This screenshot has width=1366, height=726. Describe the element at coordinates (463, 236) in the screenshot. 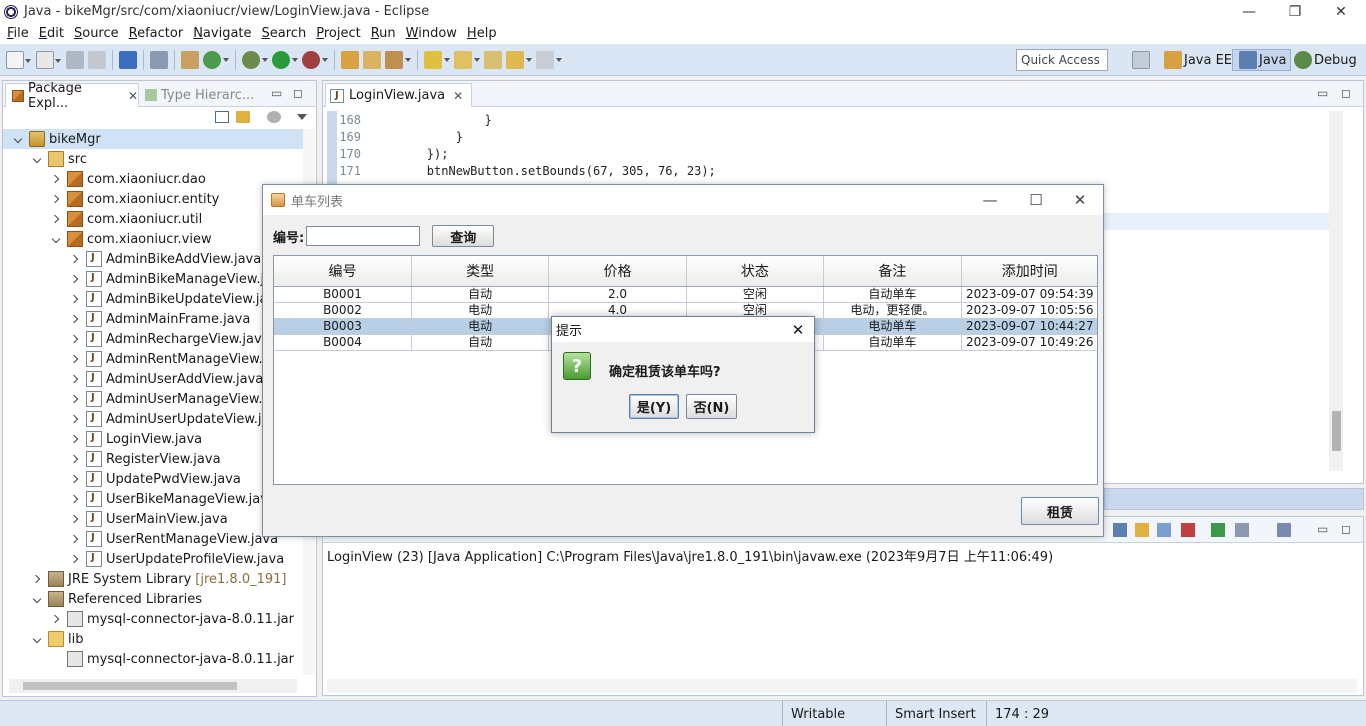

I see `query-button: 查询` at that location.